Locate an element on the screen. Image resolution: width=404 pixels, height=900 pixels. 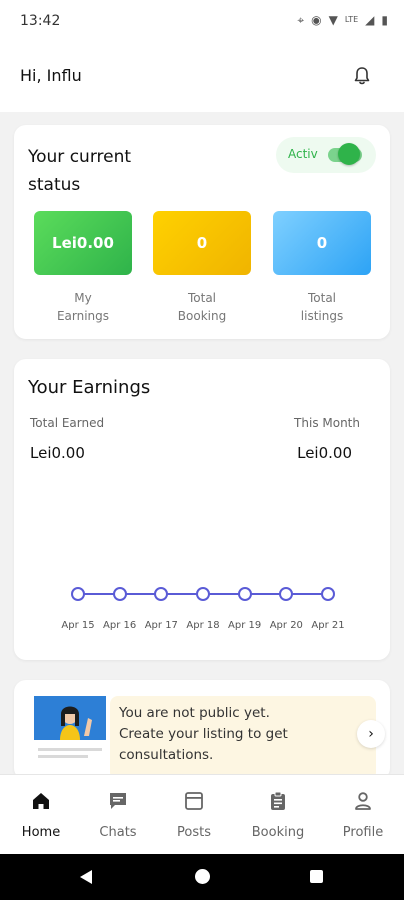
current-status-title: Your current status is located at coordinates (80, 171).